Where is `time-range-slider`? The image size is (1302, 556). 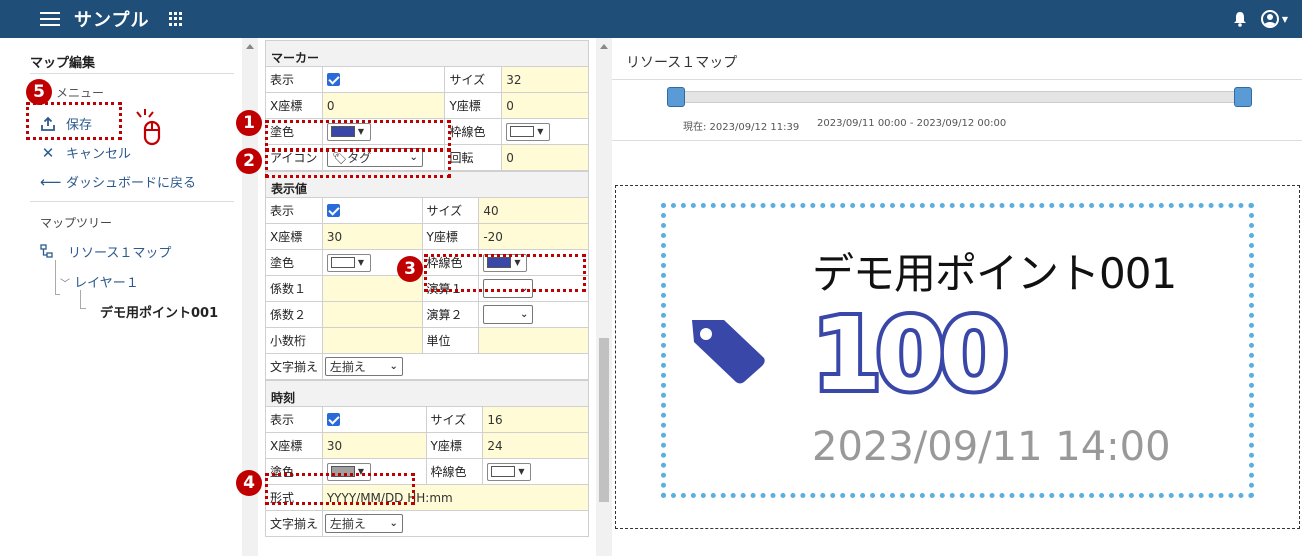 time-range-slider is located at coordinates (960, 97).